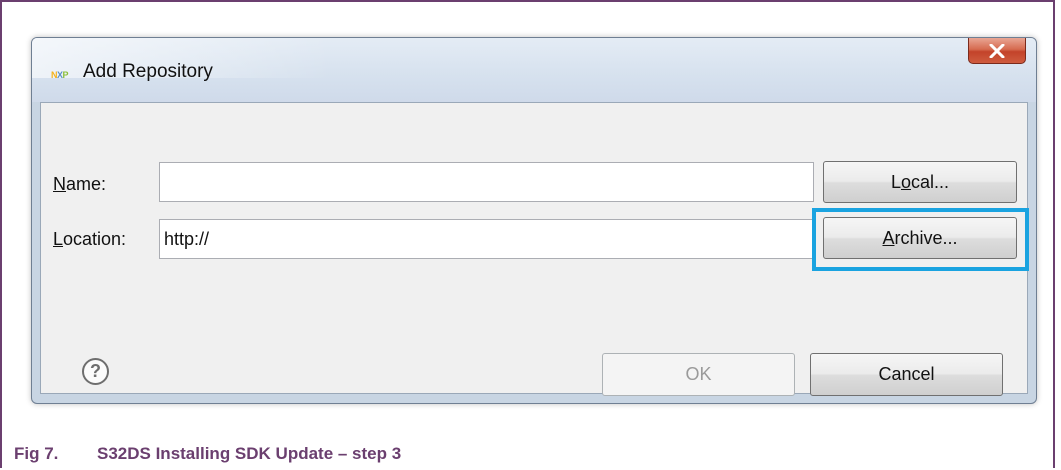  Describe the element at coordinates (486, 182) in the screenshot. I see `name-input` at that location.